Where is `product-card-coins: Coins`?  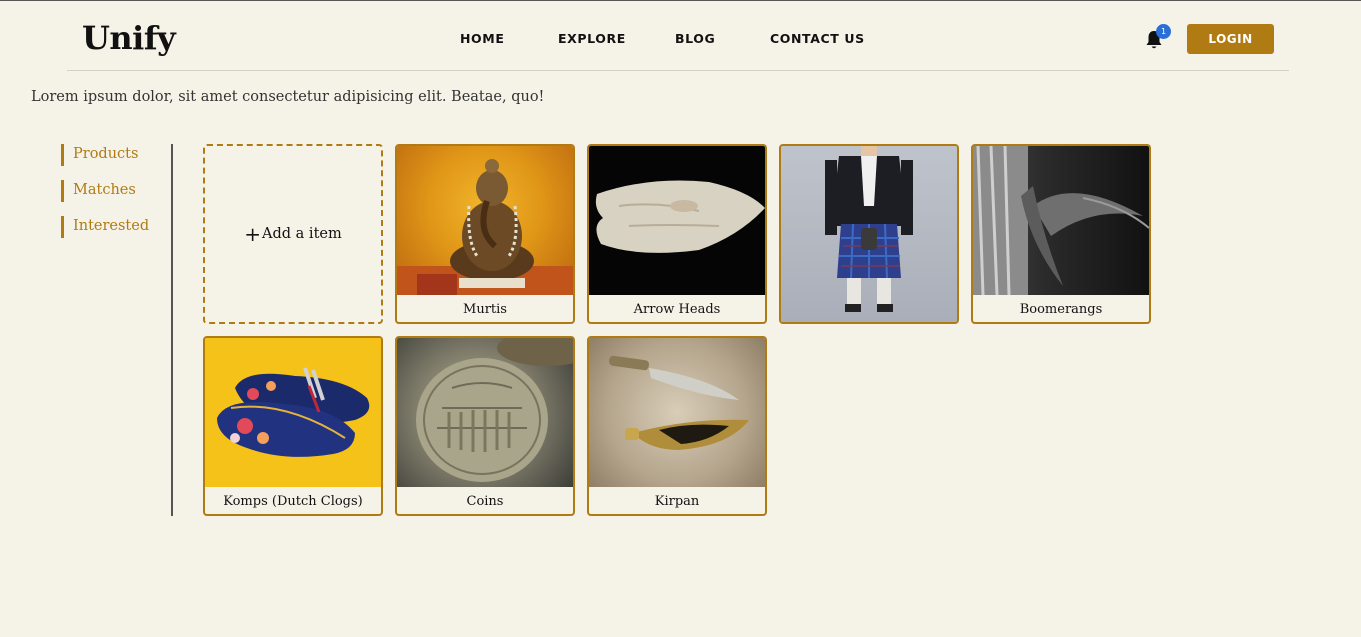
product-card-coins: Coins is located at coordinates (485, 426).